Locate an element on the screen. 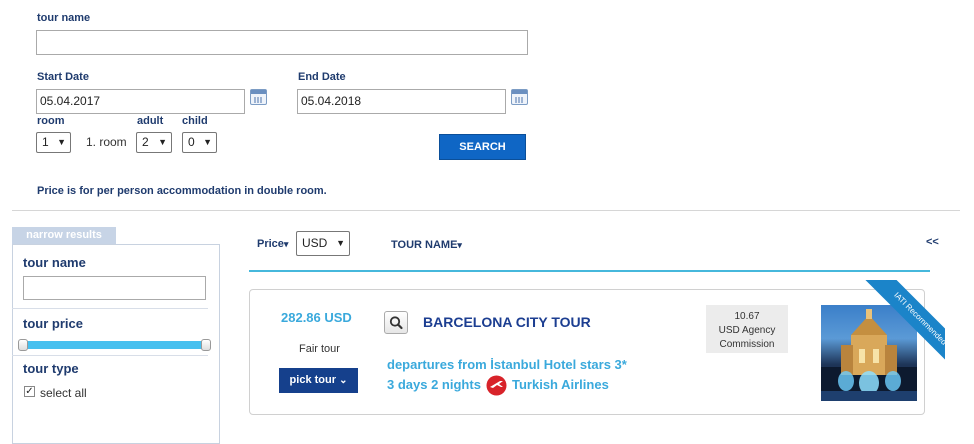 This screenshot has height=444, width=974. currency-select: USD ▼ is located at coordinates (323, 243).